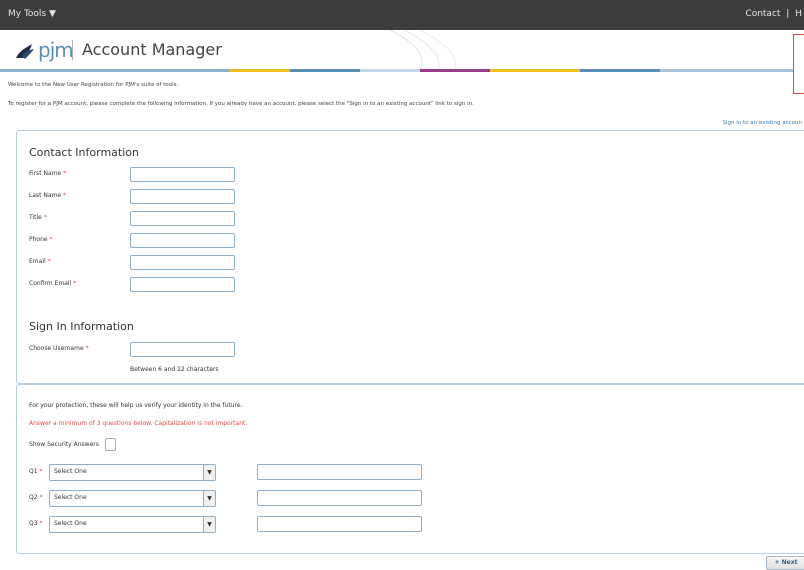  Describe the element at coordinates (53, 283) in the screenshot. I see `confirm-email-label: Confirm Email *` at that location.